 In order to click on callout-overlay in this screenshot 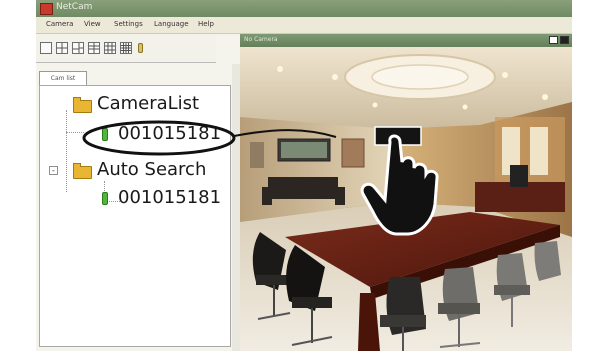, I will do `click(209, 138)`.